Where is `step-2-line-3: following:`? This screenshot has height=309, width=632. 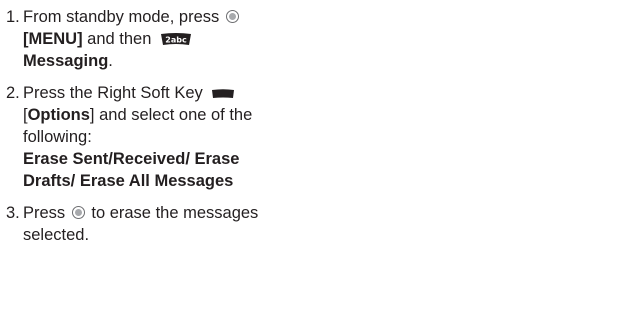 step-2-line-3: following: is located at coordinates (57, 137).